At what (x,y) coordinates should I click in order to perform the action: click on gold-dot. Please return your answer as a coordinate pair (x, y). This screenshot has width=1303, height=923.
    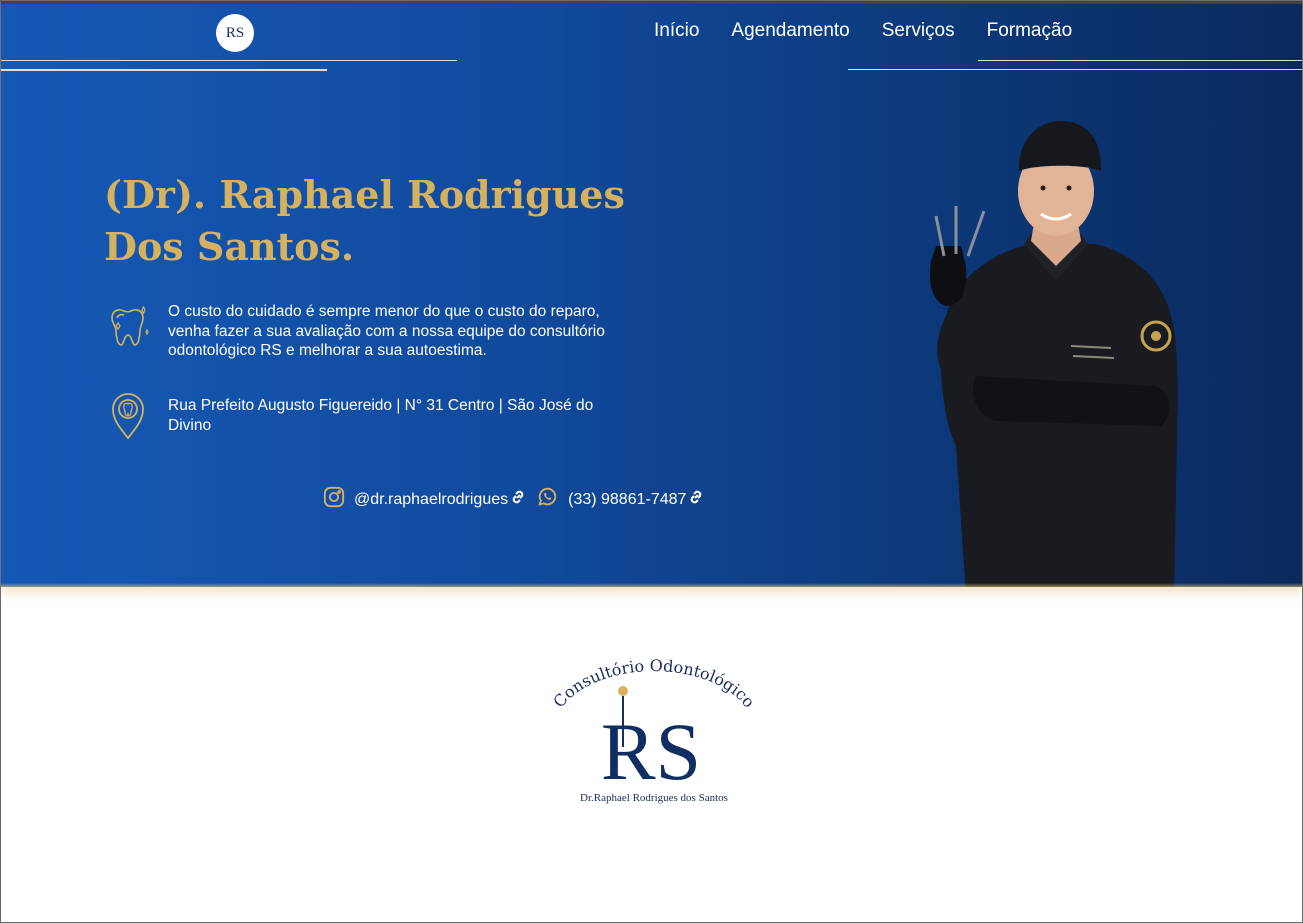
    Looking at the image, I should click on (623, 691).